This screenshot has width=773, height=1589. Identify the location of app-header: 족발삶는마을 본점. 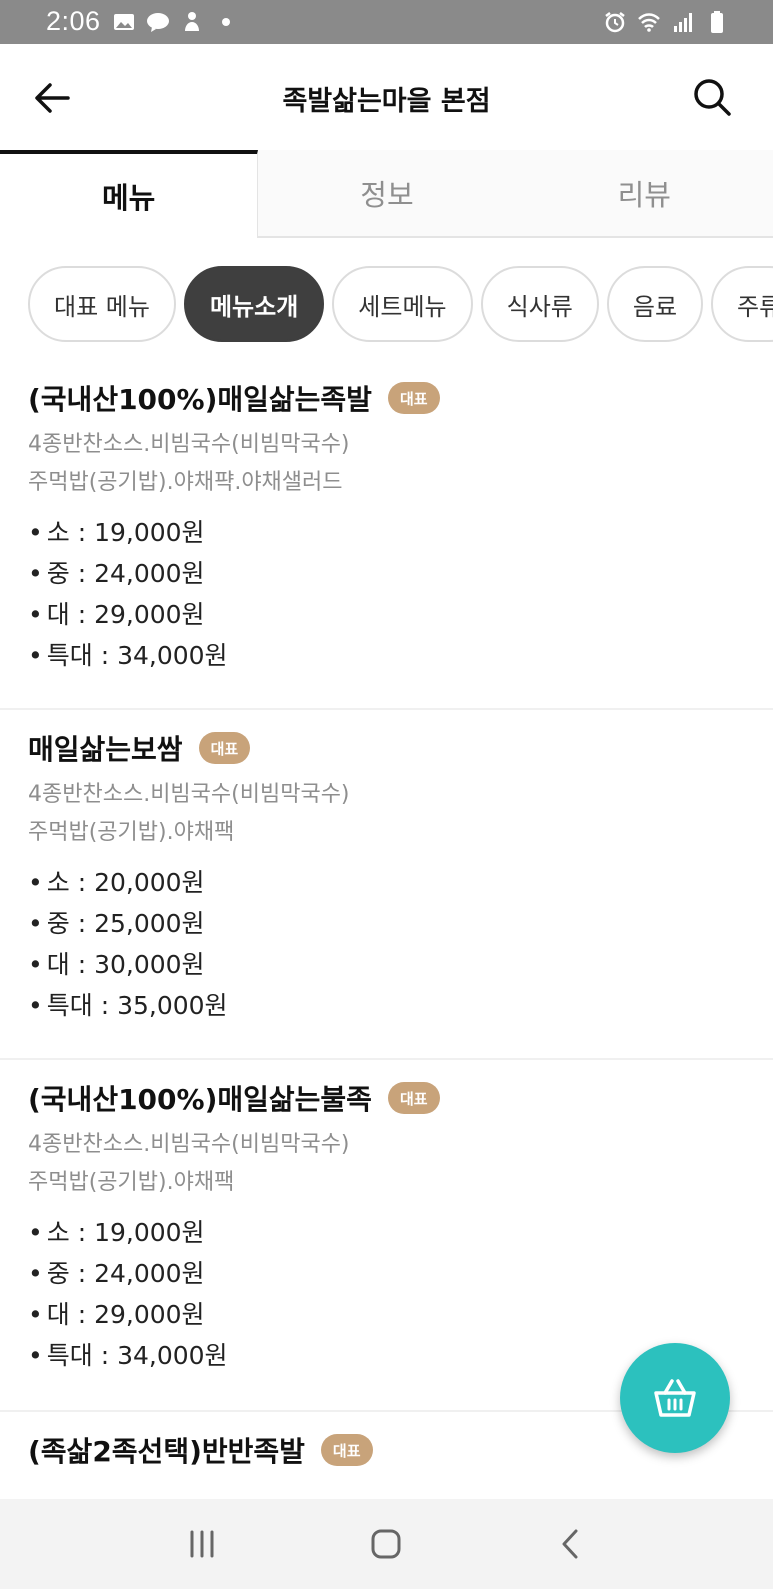
(386, 97).